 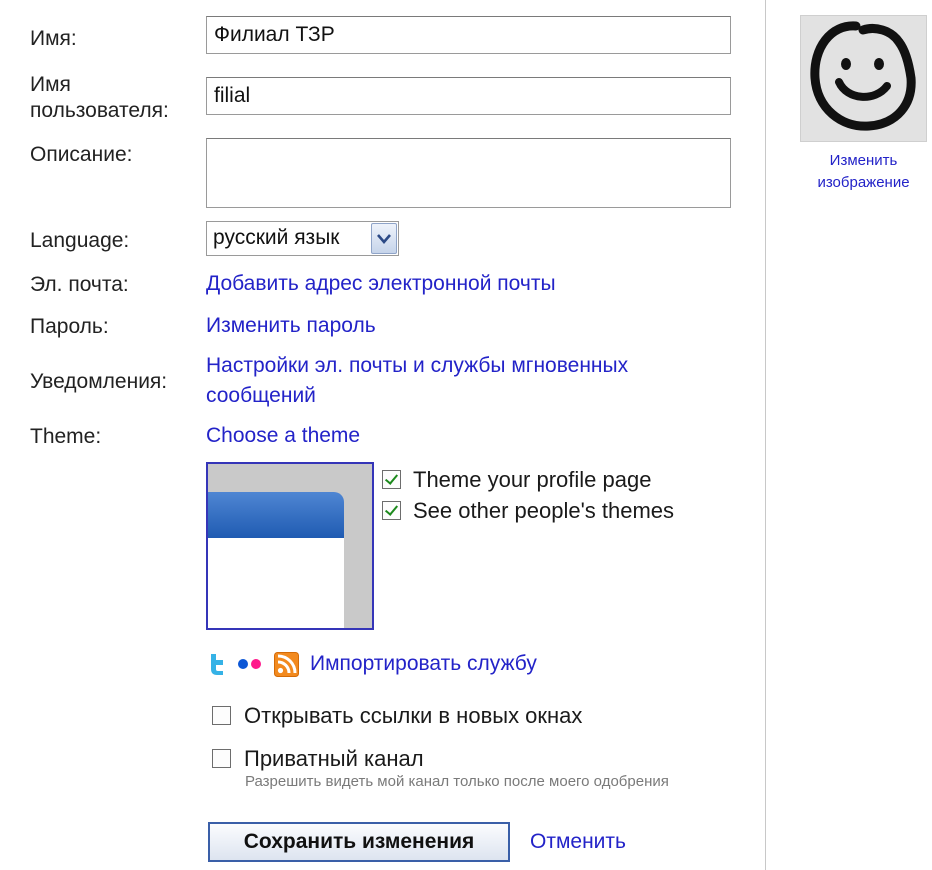 What do you see at coordinates (69, 326) in the screenshot?
I see `password-label: Пароль:` at bounding box center [69, 326].